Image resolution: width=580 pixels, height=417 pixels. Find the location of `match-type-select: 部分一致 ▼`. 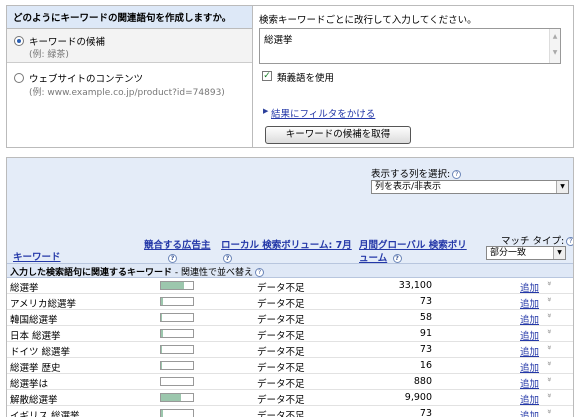

match-type-select: 部分一致 ▼ is located at coordinates (526, 253).